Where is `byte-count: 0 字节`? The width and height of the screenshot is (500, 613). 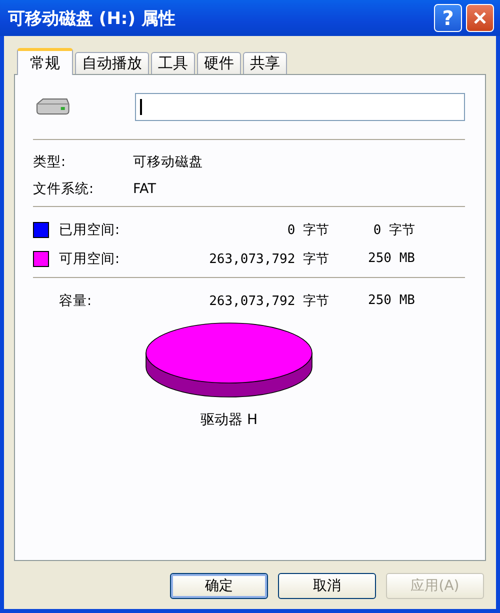 byte-count: 0 字节 is located at coordinates (307, 230).